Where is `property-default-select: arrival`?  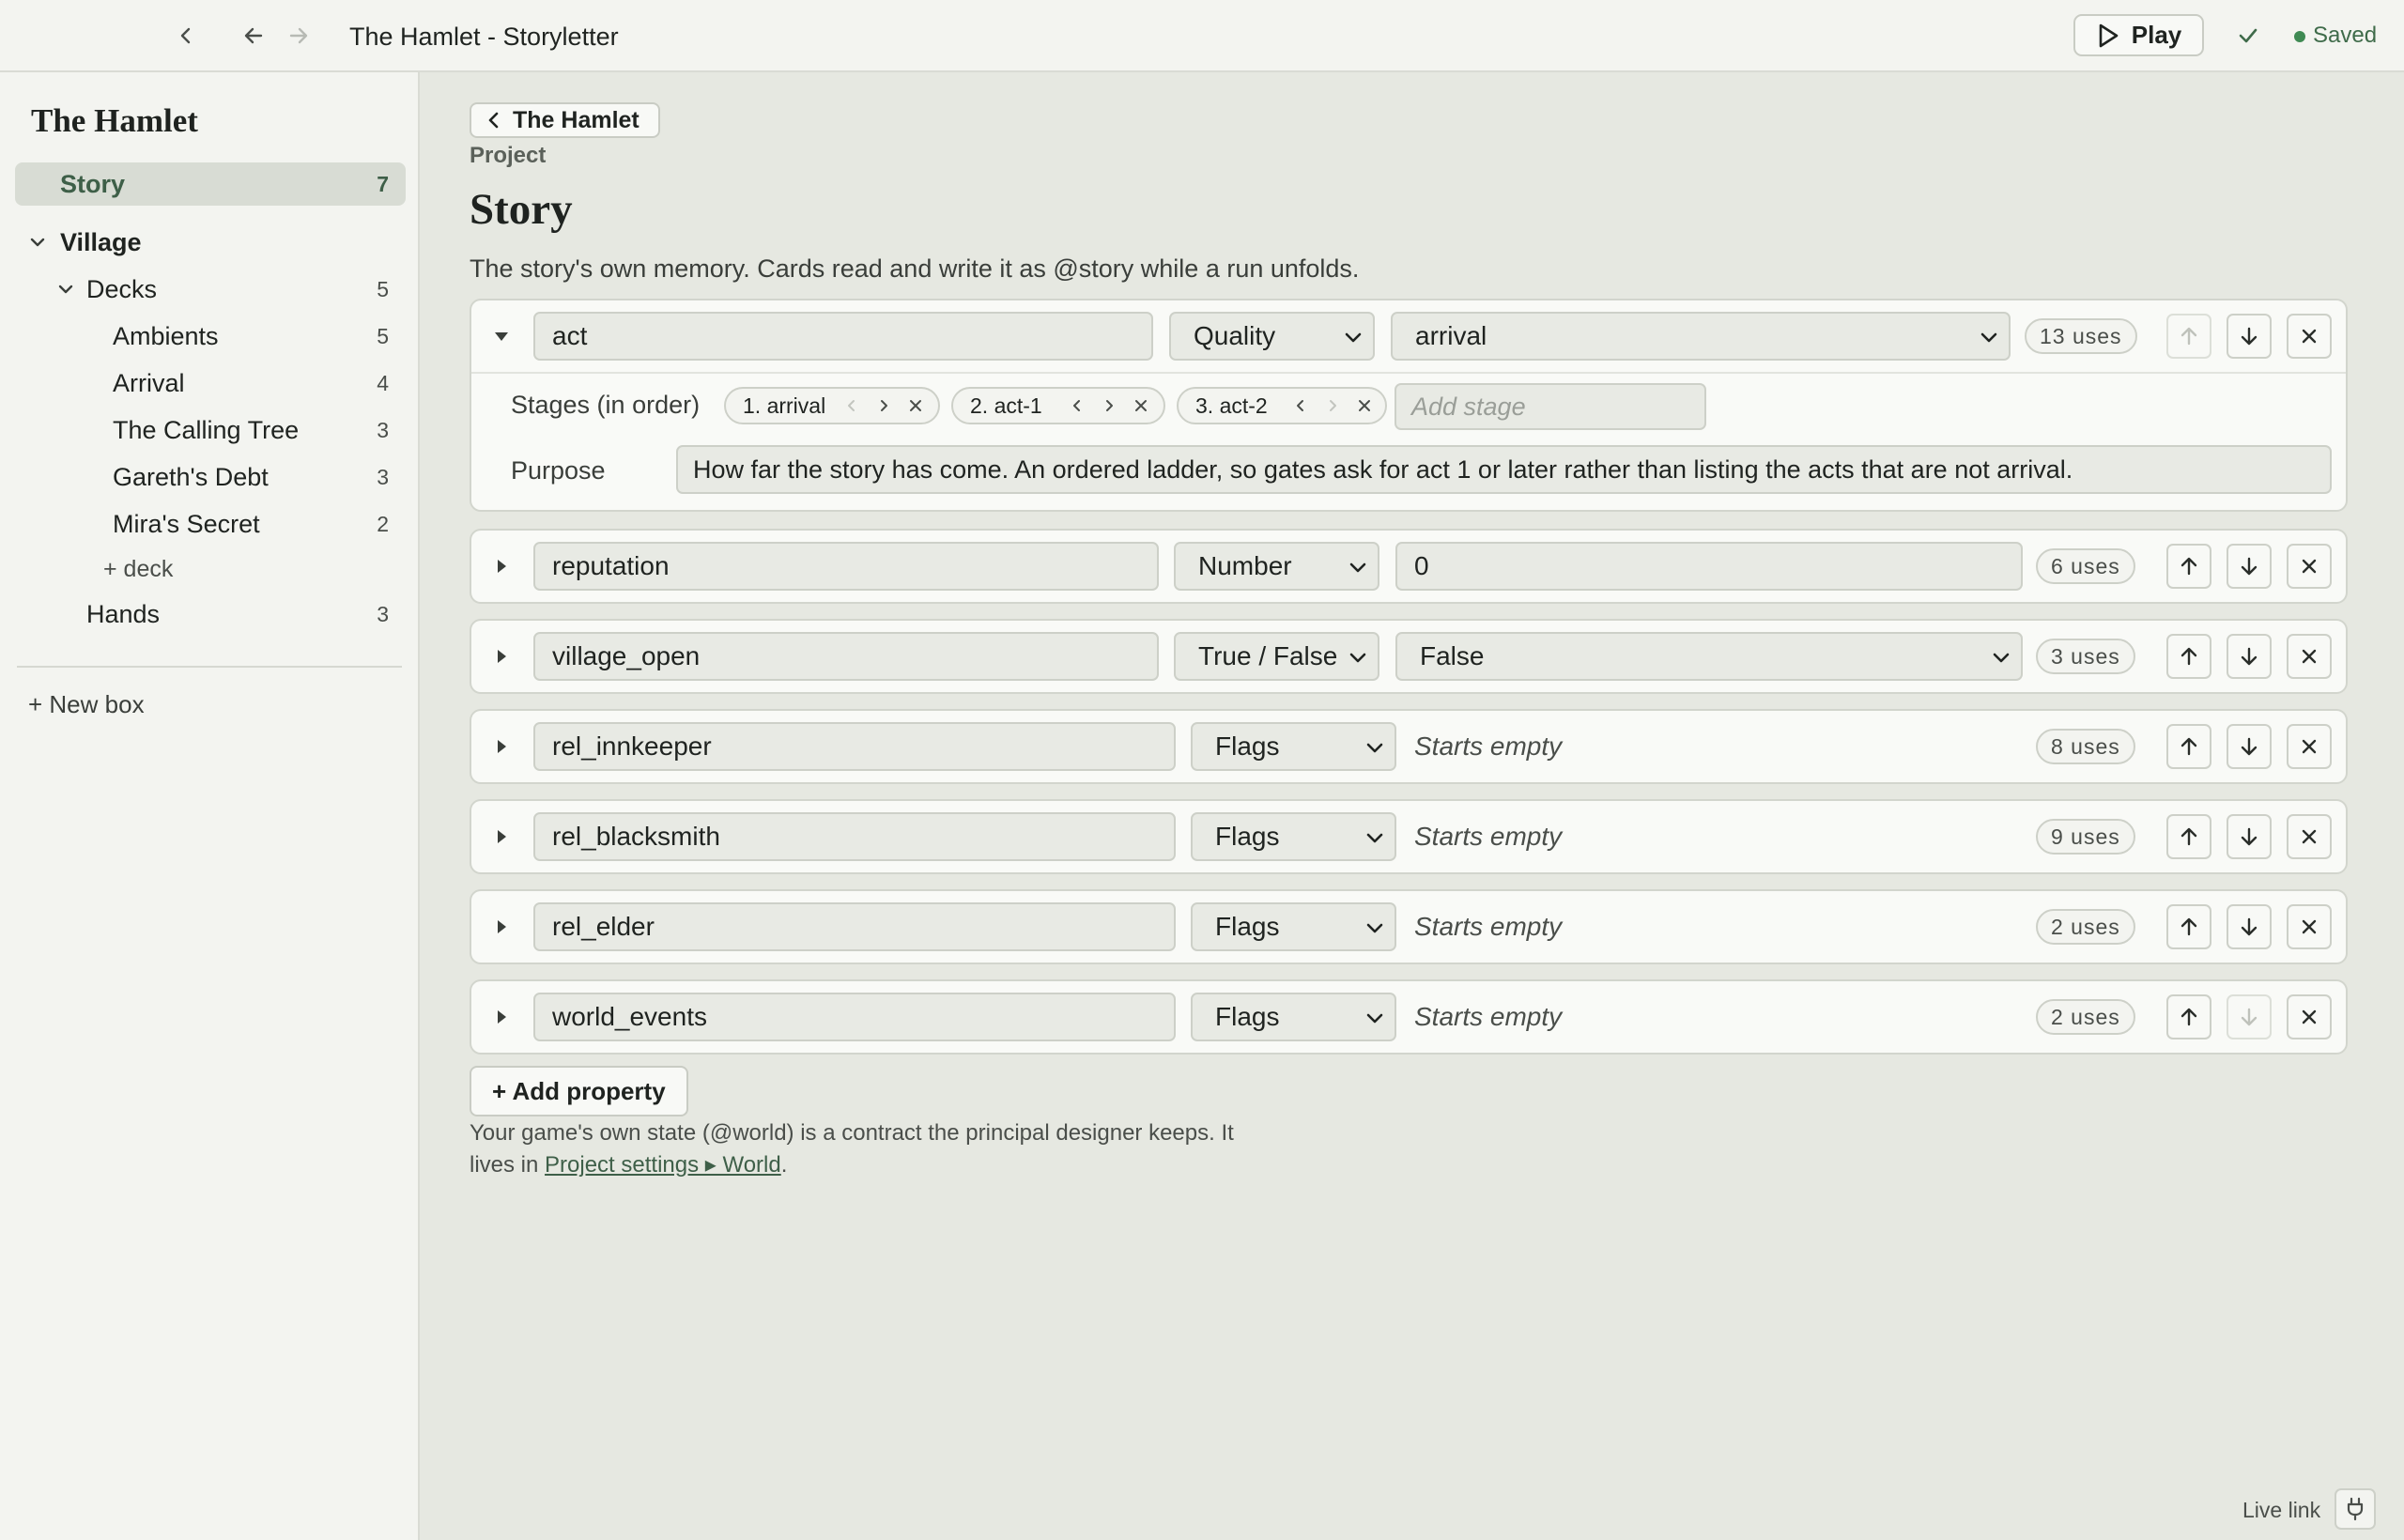 property-default-select: arrival is located at coordinates (1701, 336).